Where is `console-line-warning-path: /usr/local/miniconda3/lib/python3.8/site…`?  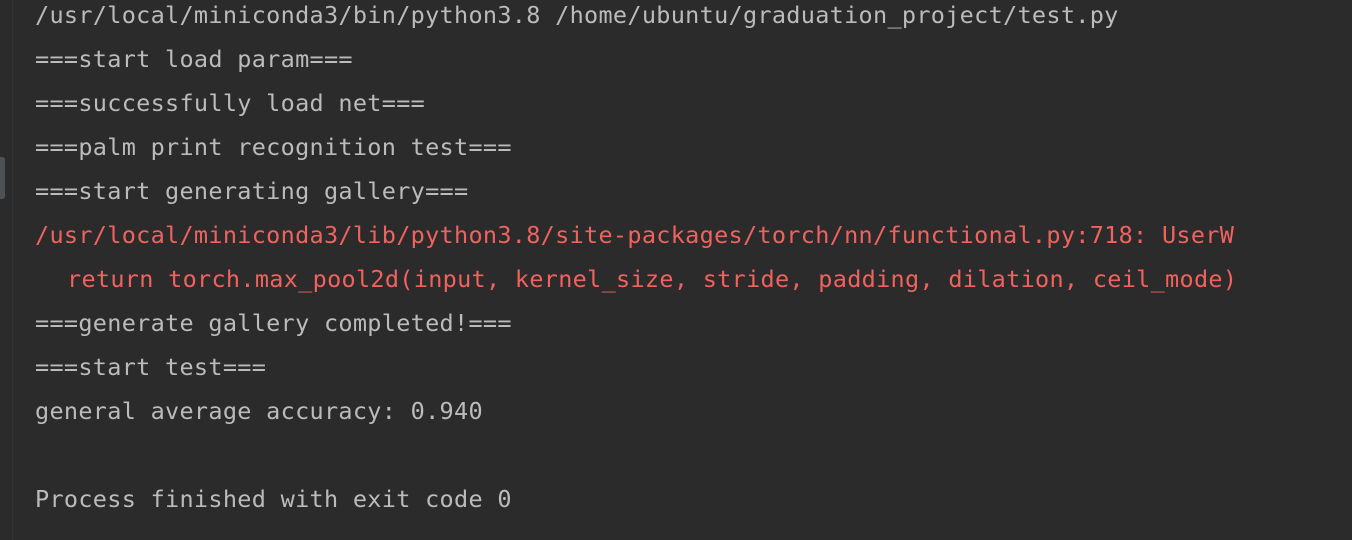 console-line-warning-path: /usr/local/miniconda3/lib/python3.8/site… is located at coordinates (634, 242).